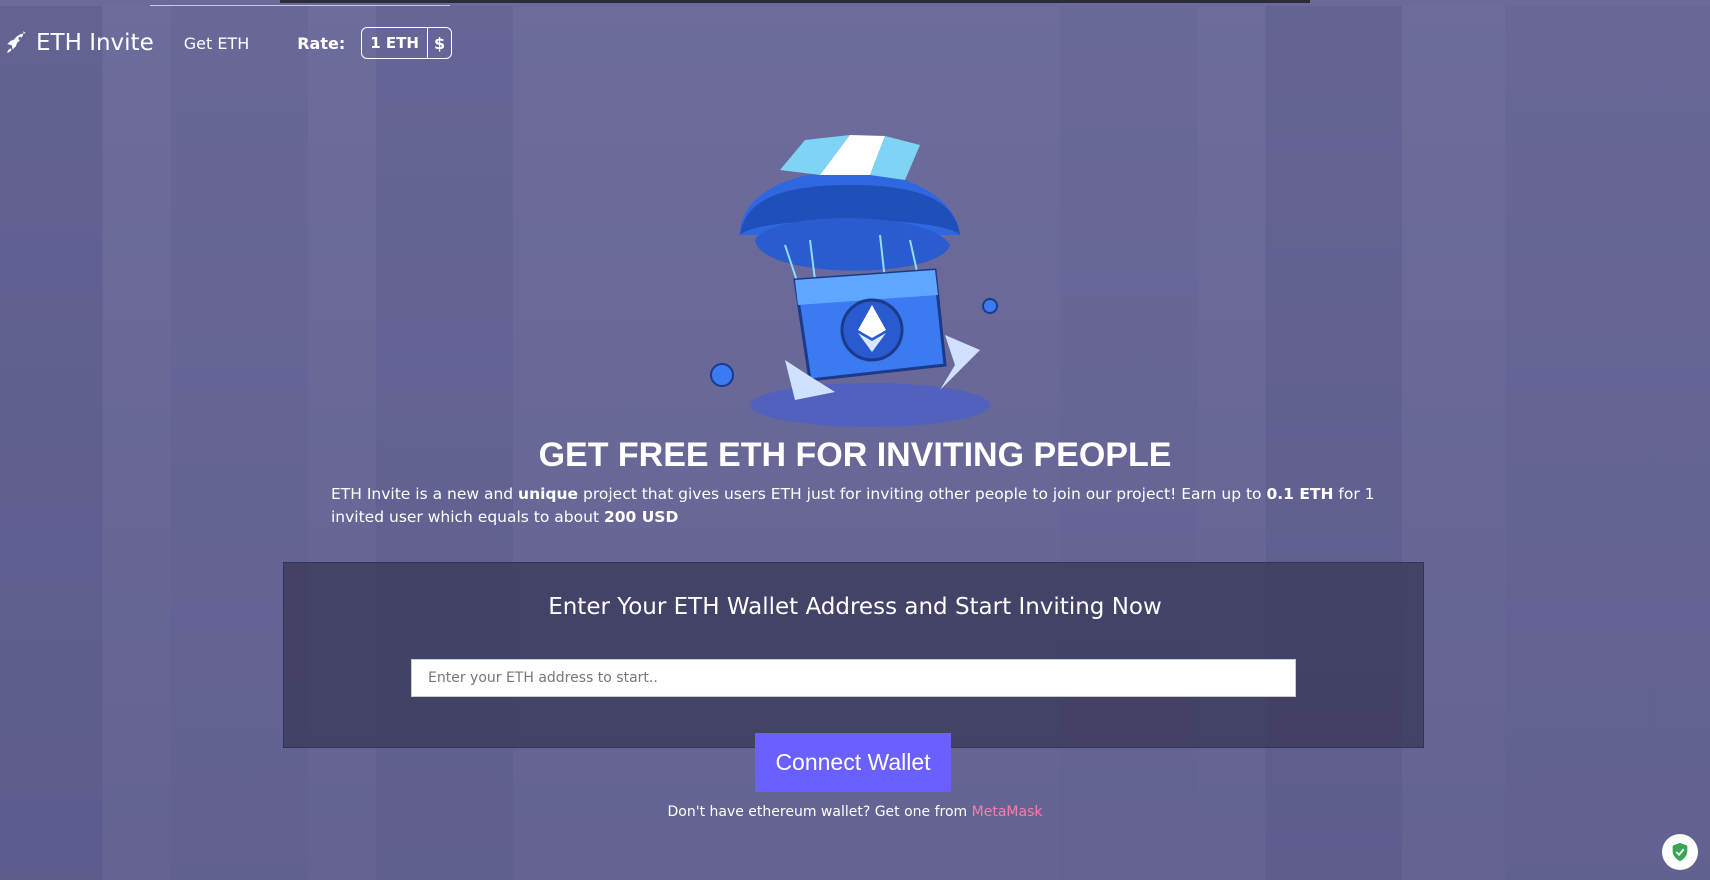 This screenshot has width=1710, height=880. I want to click on rocket-icon, so click(17, 43).